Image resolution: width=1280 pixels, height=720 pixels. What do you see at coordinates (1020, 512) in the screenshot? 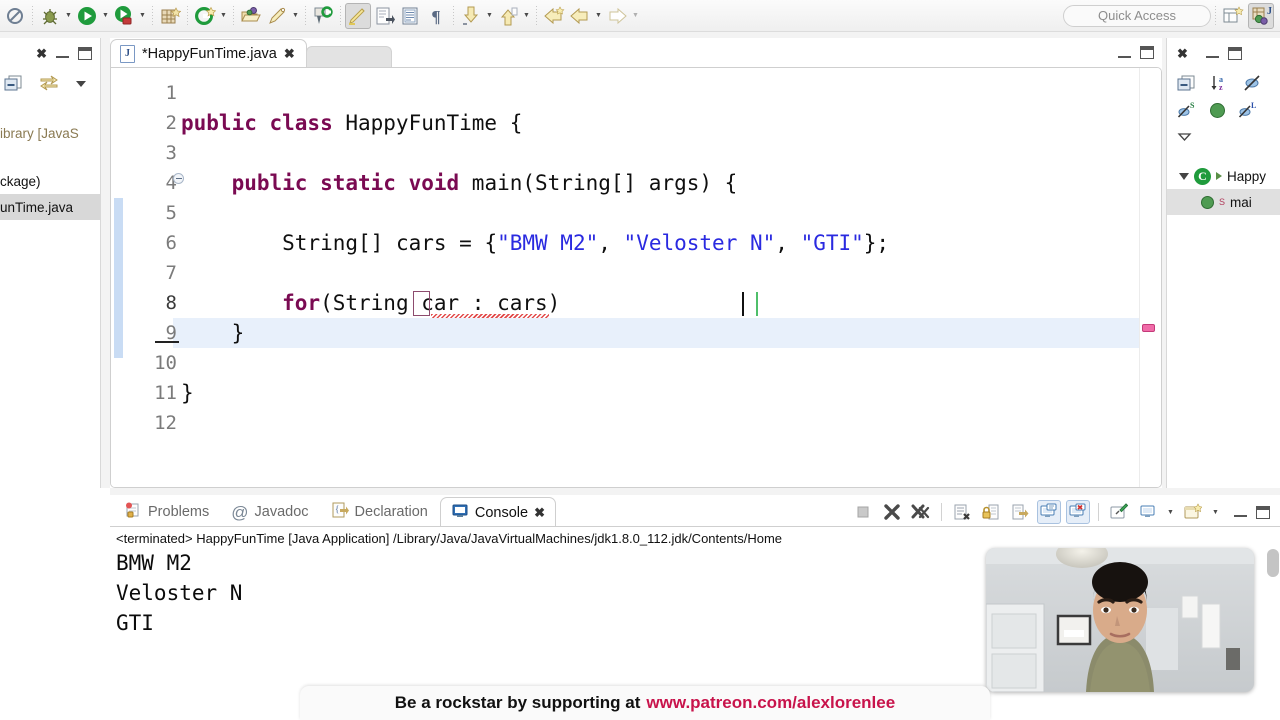
I see `word-wrap-icon` at bounding box center [1020, 512].